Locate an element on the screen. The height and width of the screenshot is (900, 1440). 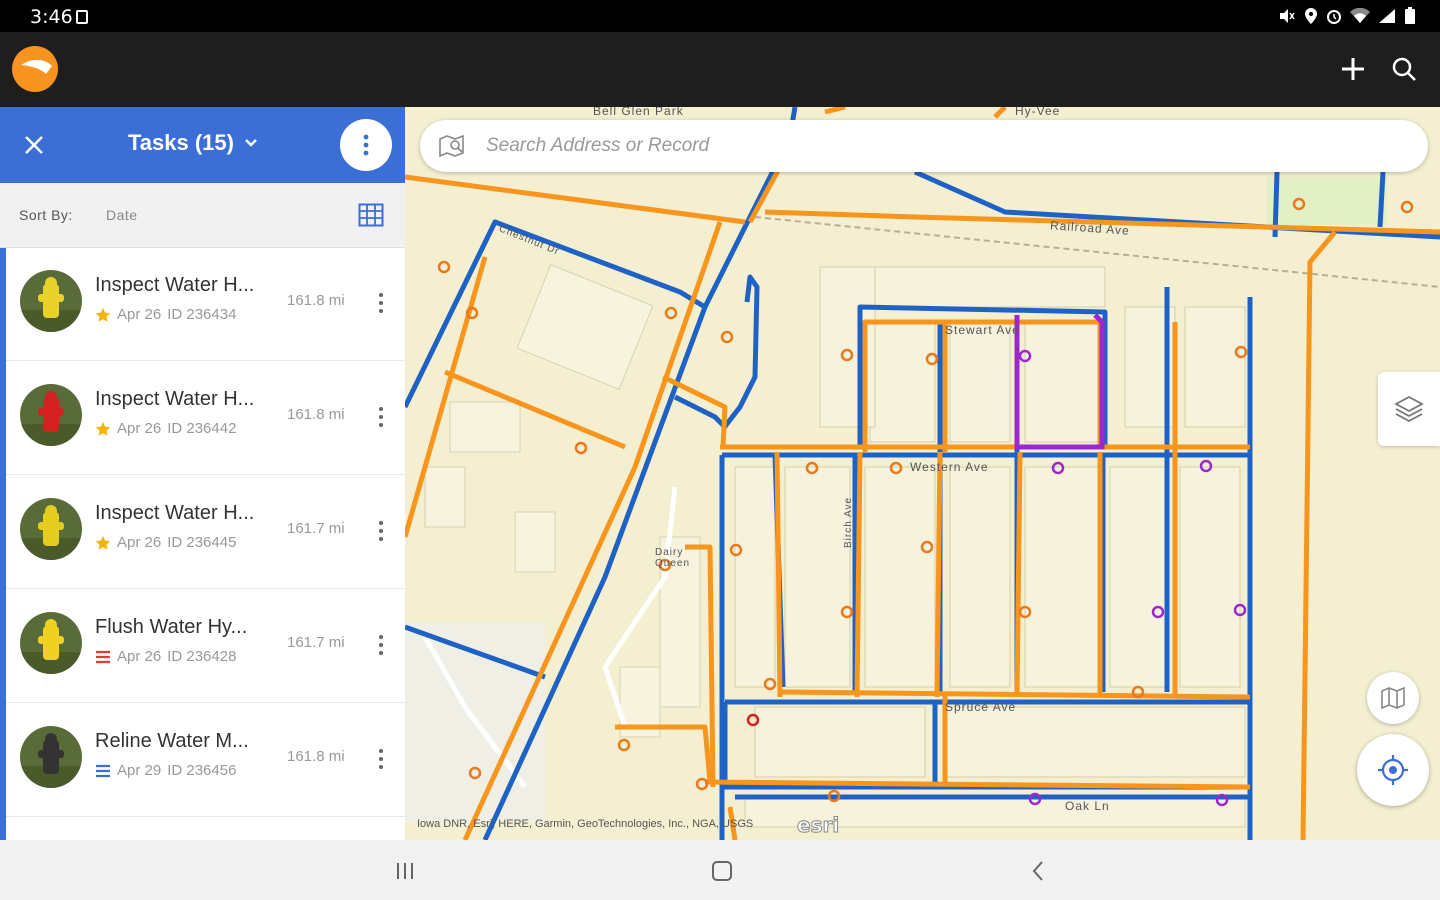
map-search-bar is located at coordinates (924, 146).